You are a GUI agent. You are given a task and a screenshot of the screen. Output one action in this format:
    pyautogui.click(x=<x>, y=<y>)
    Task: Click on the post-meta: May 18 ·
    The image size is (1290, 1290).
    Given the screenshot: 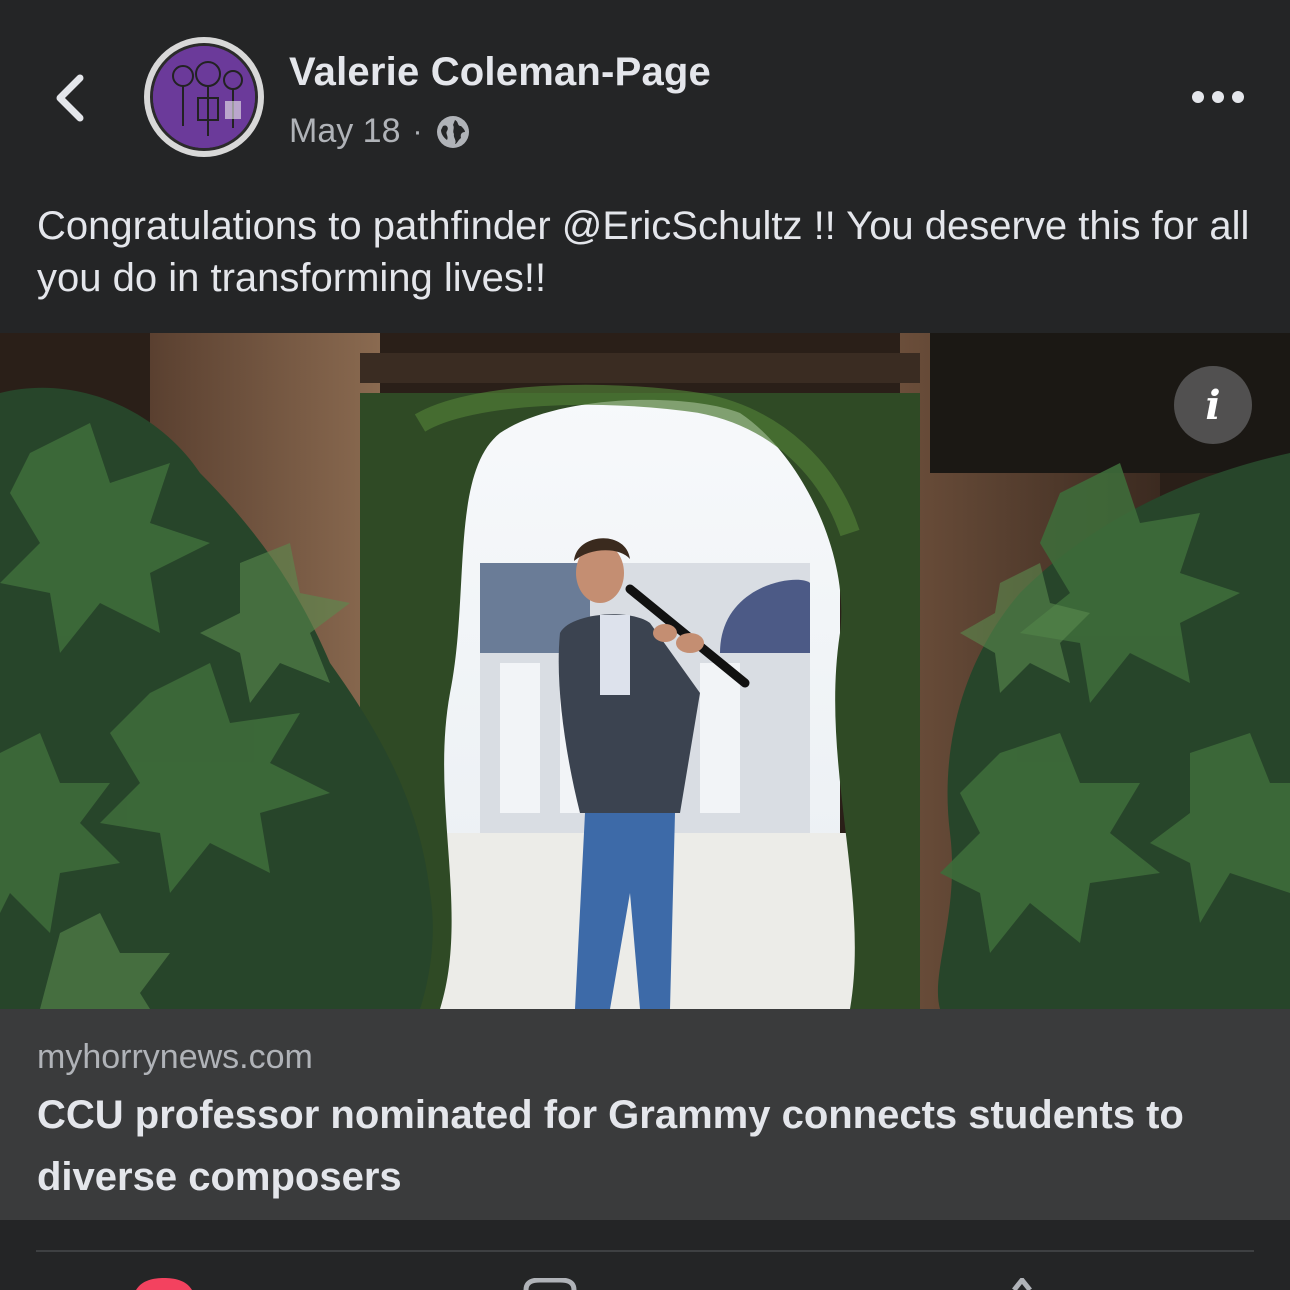 What is the action you would take?
    pyautogui.click(x=380, y=131)
    